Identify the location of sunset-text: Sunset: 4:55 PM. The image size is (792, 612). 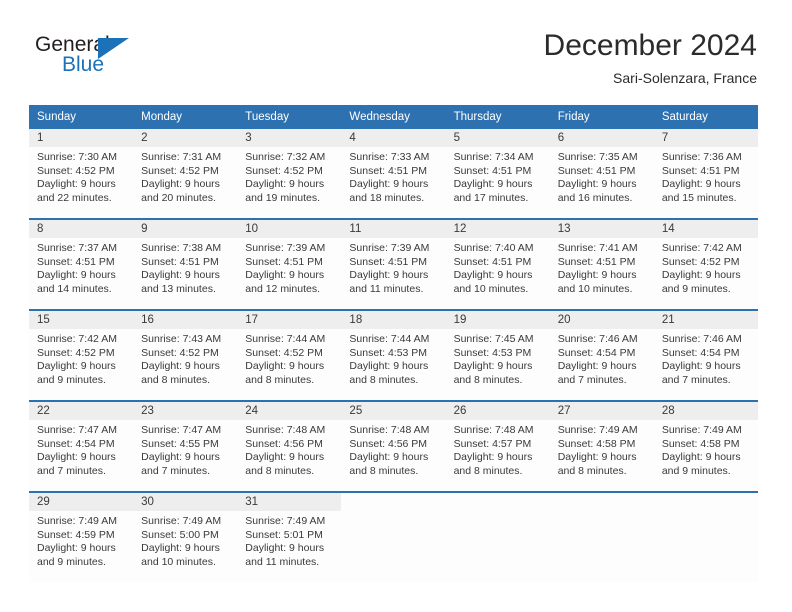
(180, 443).